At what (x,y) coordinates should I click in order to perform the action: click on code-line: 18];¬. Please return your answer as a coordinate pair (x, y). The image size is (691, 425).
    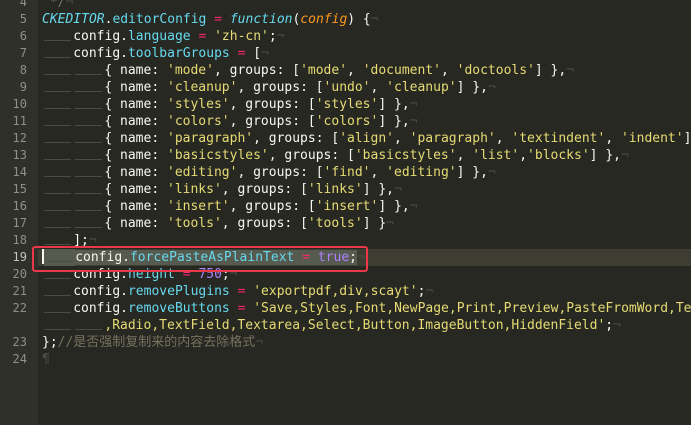
    Looking at the image, I should click on (345, 240).